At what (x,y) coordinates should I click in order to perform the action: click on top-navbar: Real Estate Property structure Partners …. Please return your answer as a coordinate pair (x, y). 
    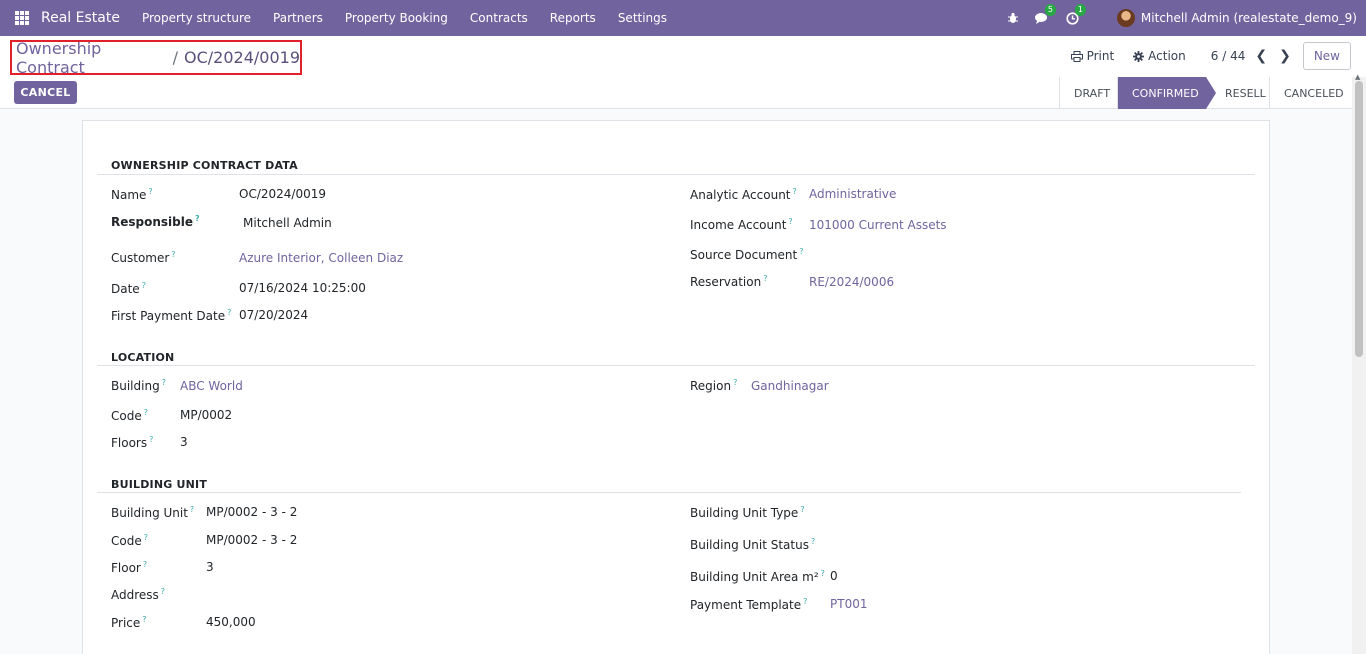
    Looking at the image, I should click on (683, 18).